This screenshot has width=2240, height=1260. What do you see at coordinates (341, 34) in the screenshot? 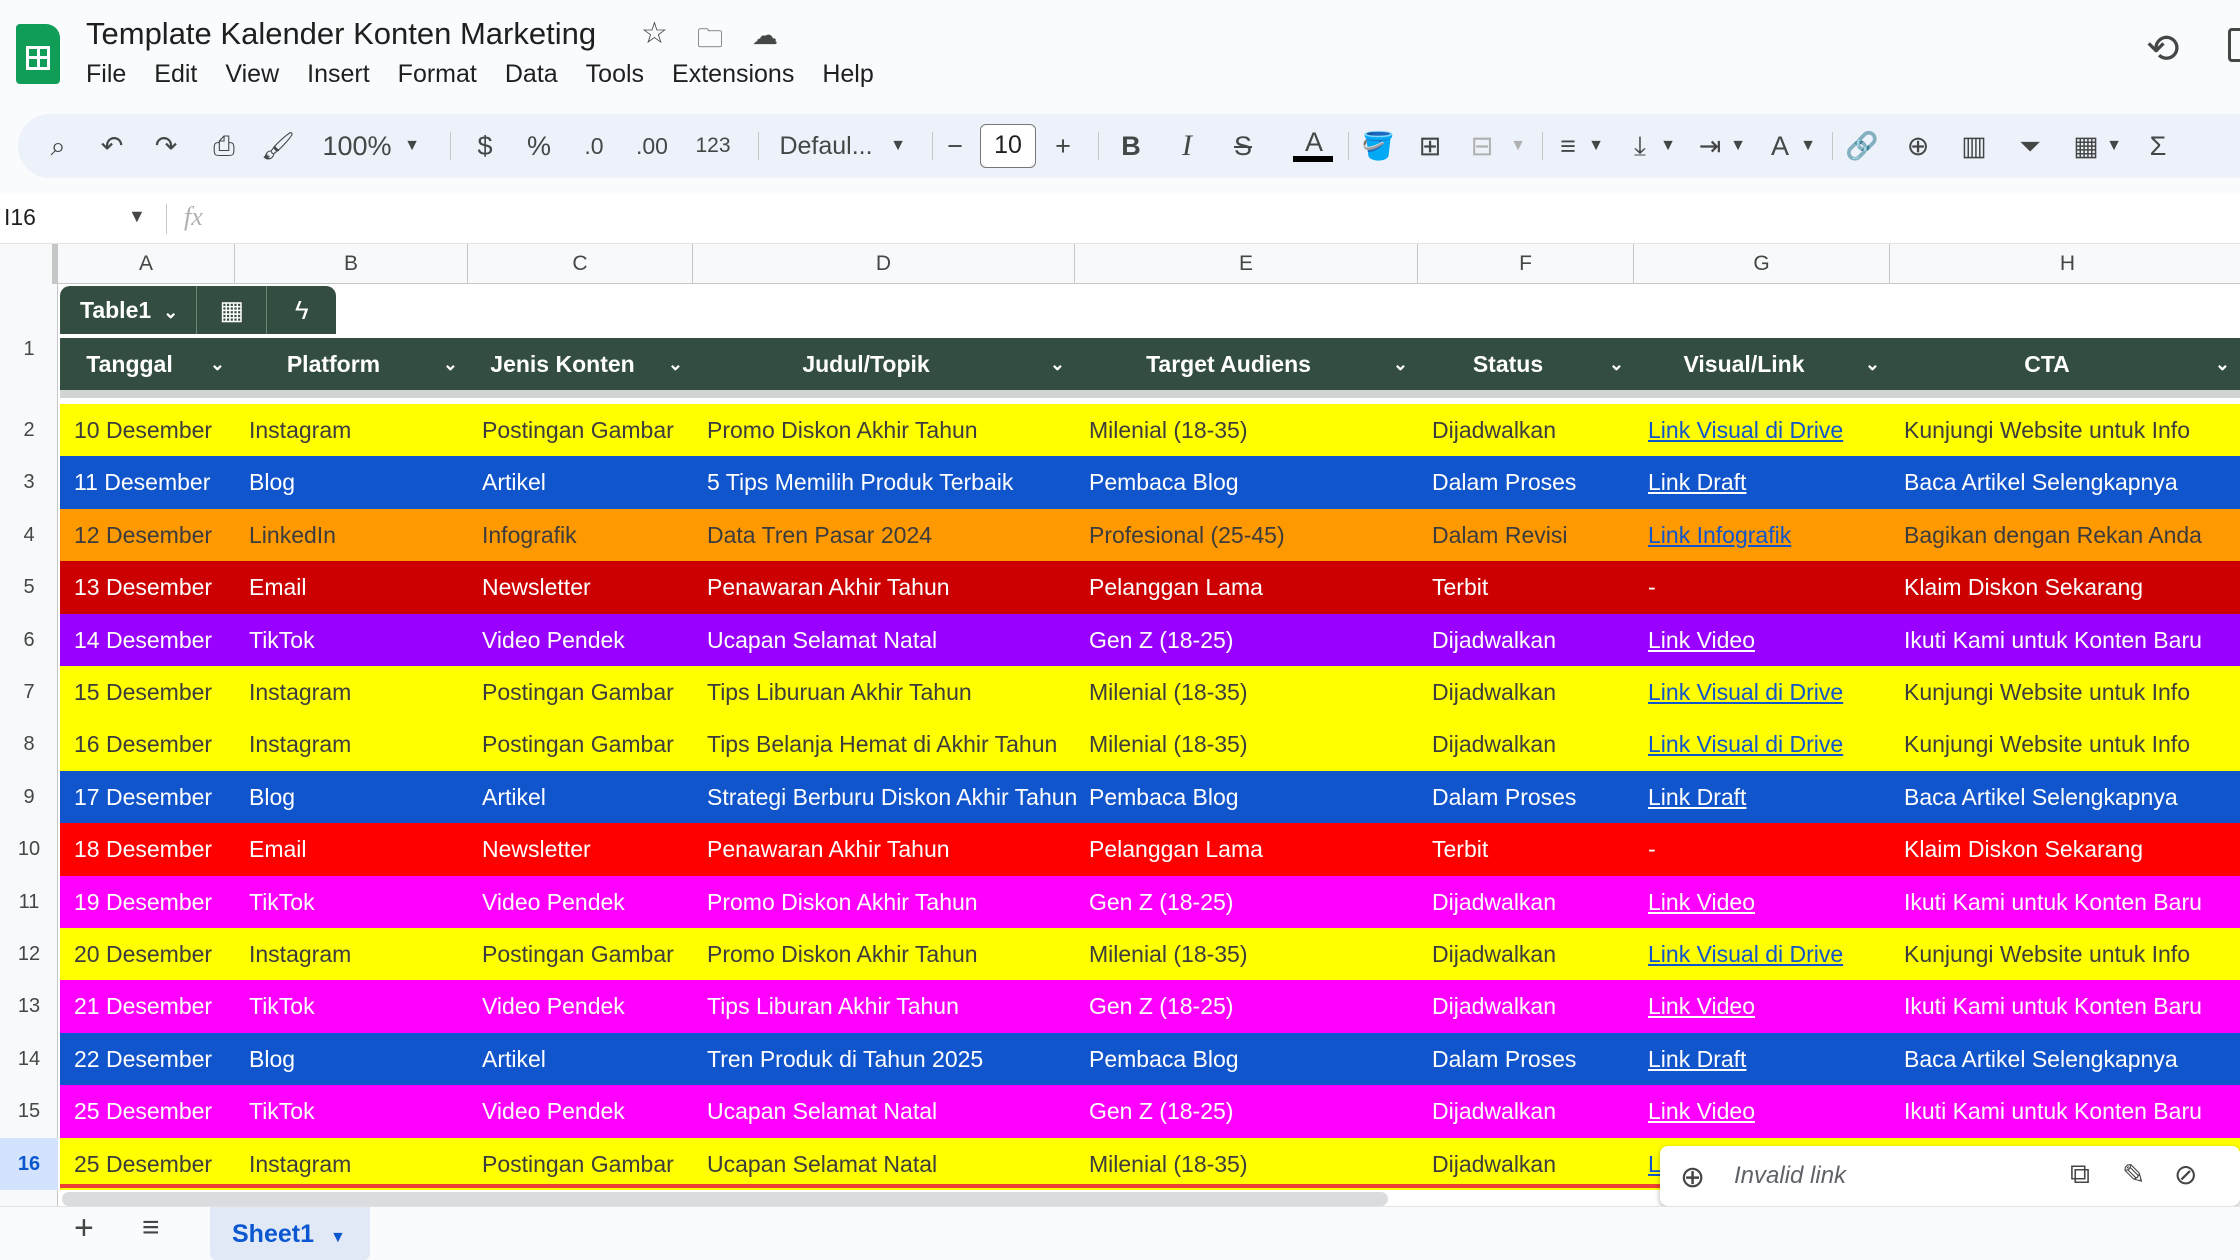
I see `document-title: Template Kalender Konten Marketing` at bounding box center [341, 34].